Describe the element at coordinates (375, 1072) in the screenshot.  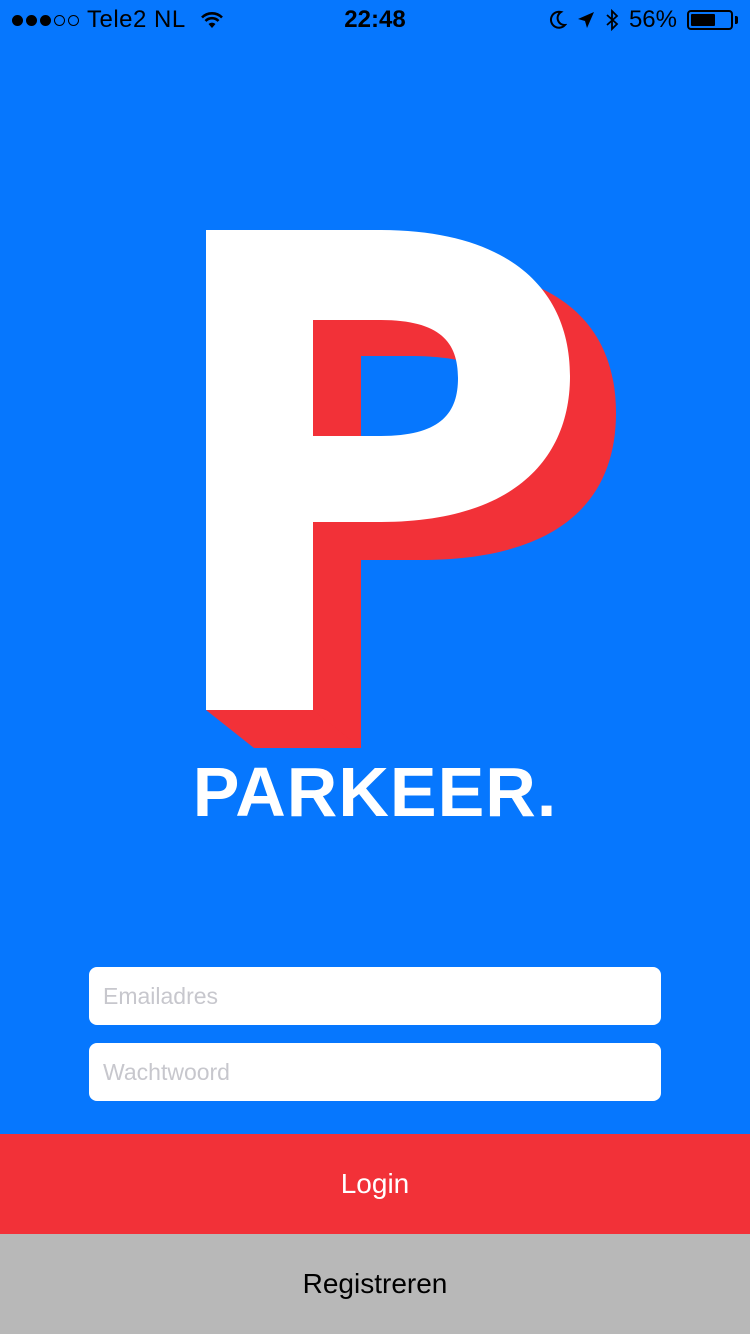
I see `password-field` at that location.